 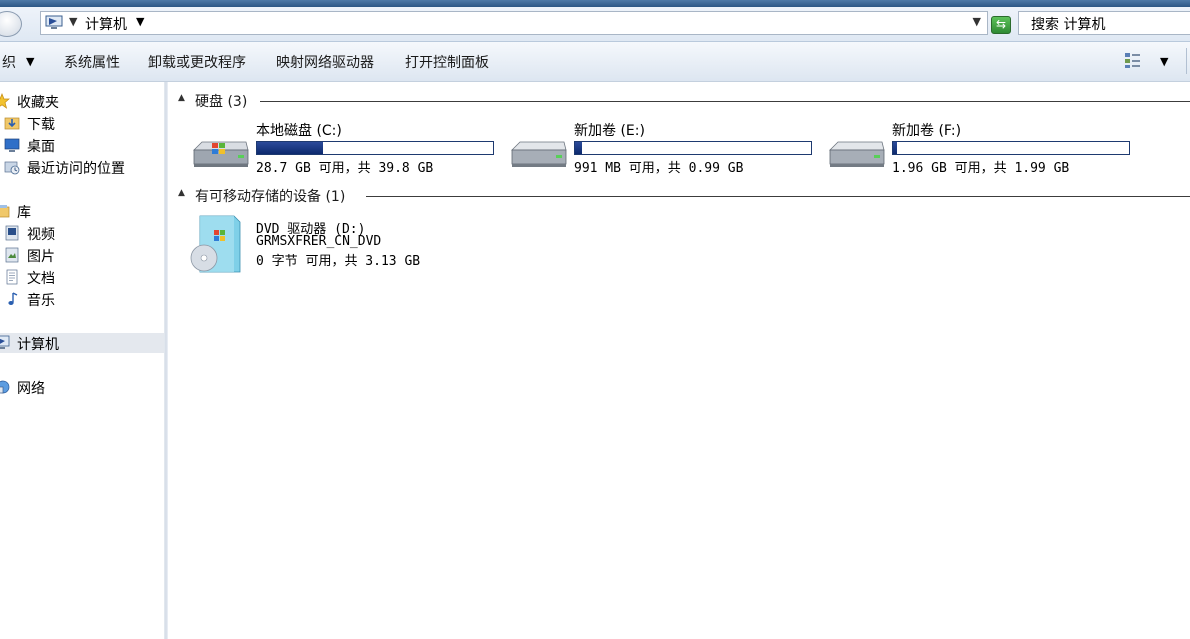 I want to click on dvd-free-space: 0 字节 可用，共 3.13 GB, so click(x=338, y=261).